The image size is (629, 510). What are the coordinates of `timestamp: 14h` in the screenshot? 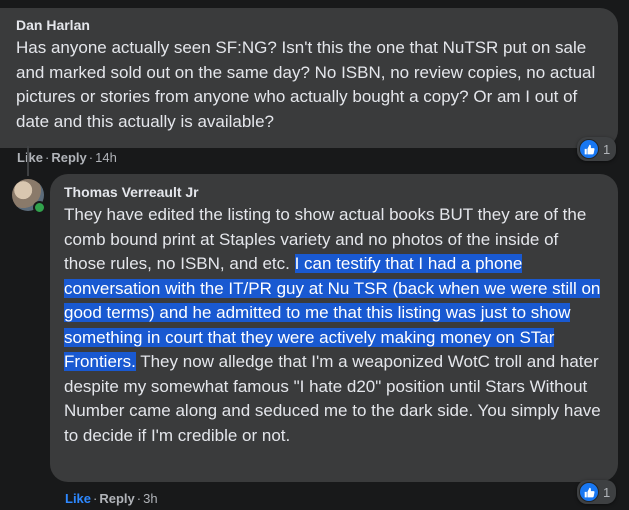 It's located at (106, 157).